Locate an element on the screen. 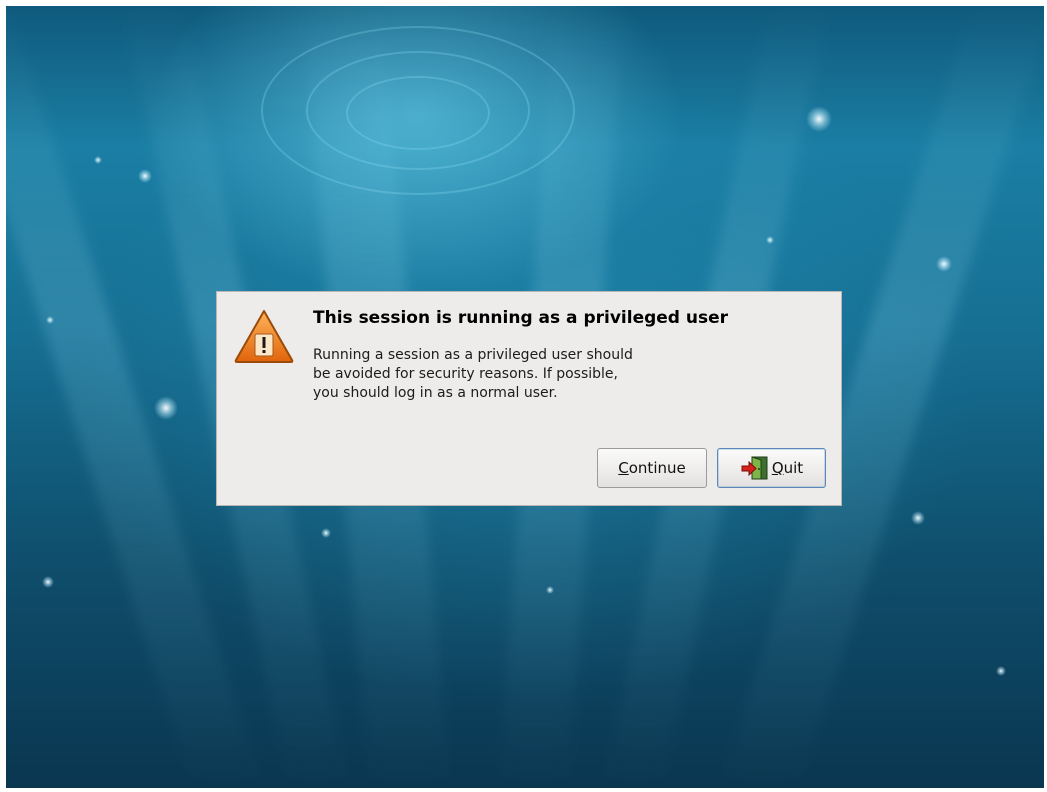 This screenshot has width=1047, height=792. continue-button: Continue is located at coordinates (652, 468).